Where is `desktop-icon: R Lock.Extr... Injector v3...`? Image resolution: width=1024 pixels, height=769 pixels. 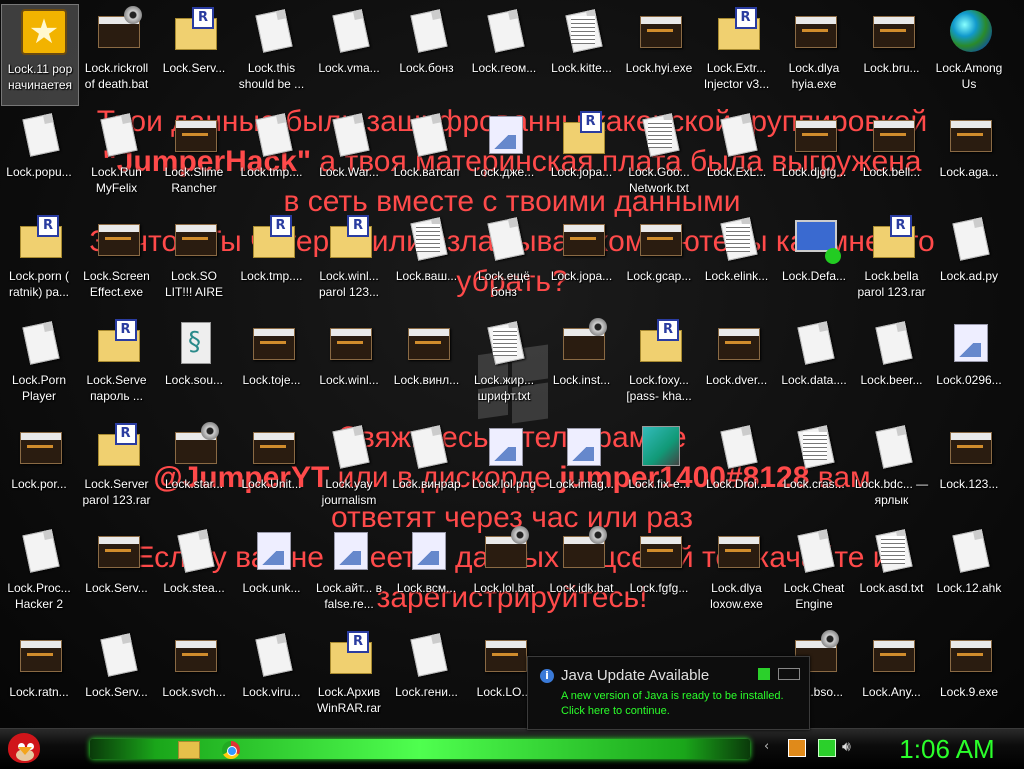
desktop-icon: R Lock.Extr... Injector v3... is located at coordinates (737, 54).